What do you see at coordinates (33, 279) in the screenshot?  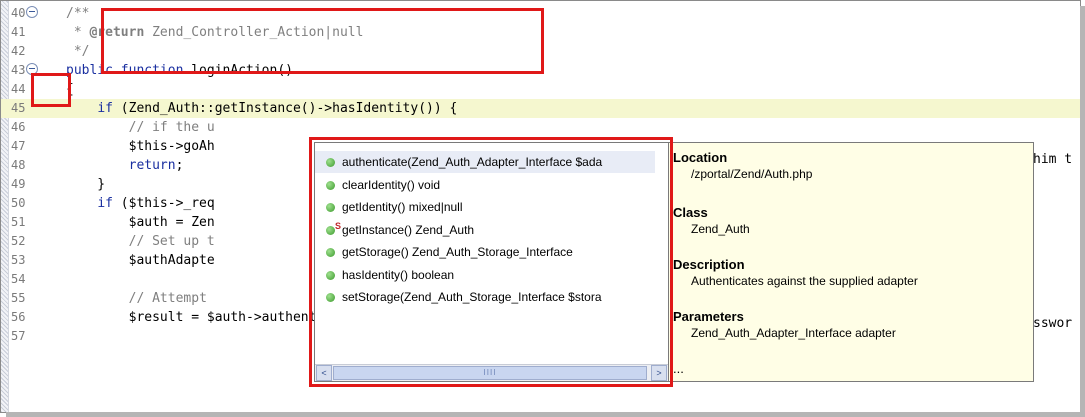 I see `line-number: 54` at bounding box center [33, 279].